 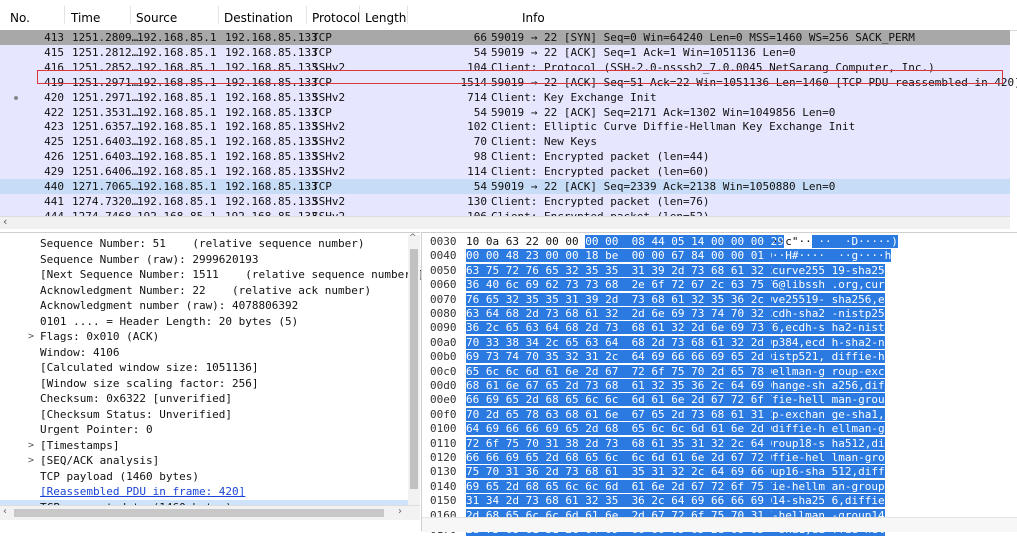 I want to click on column-header-protocol: Protocol, so click(x=336, y=18).